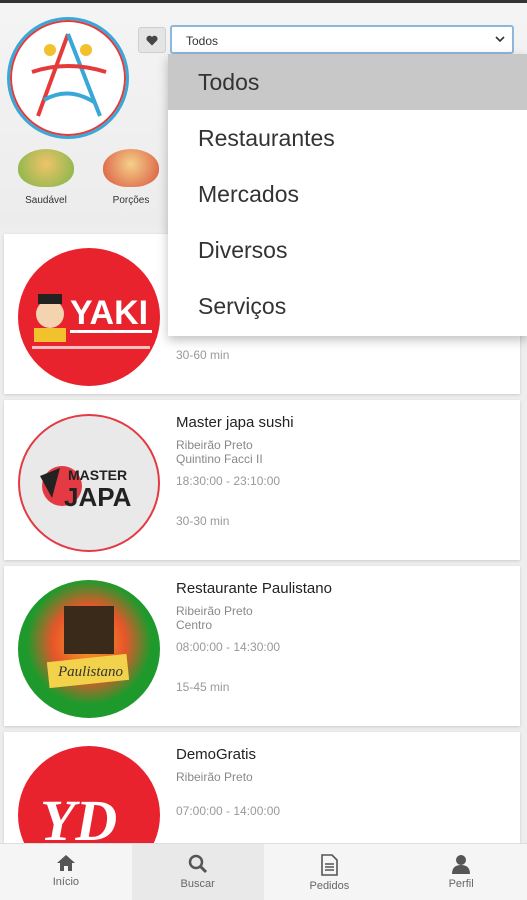 The height and width of the screenshot is (900, 527). What do you see at coordinates (219, 459) in the screenshot?
I see `restaurant-neighborhood: Quintino Facci II` at bounding box center [219, 459].